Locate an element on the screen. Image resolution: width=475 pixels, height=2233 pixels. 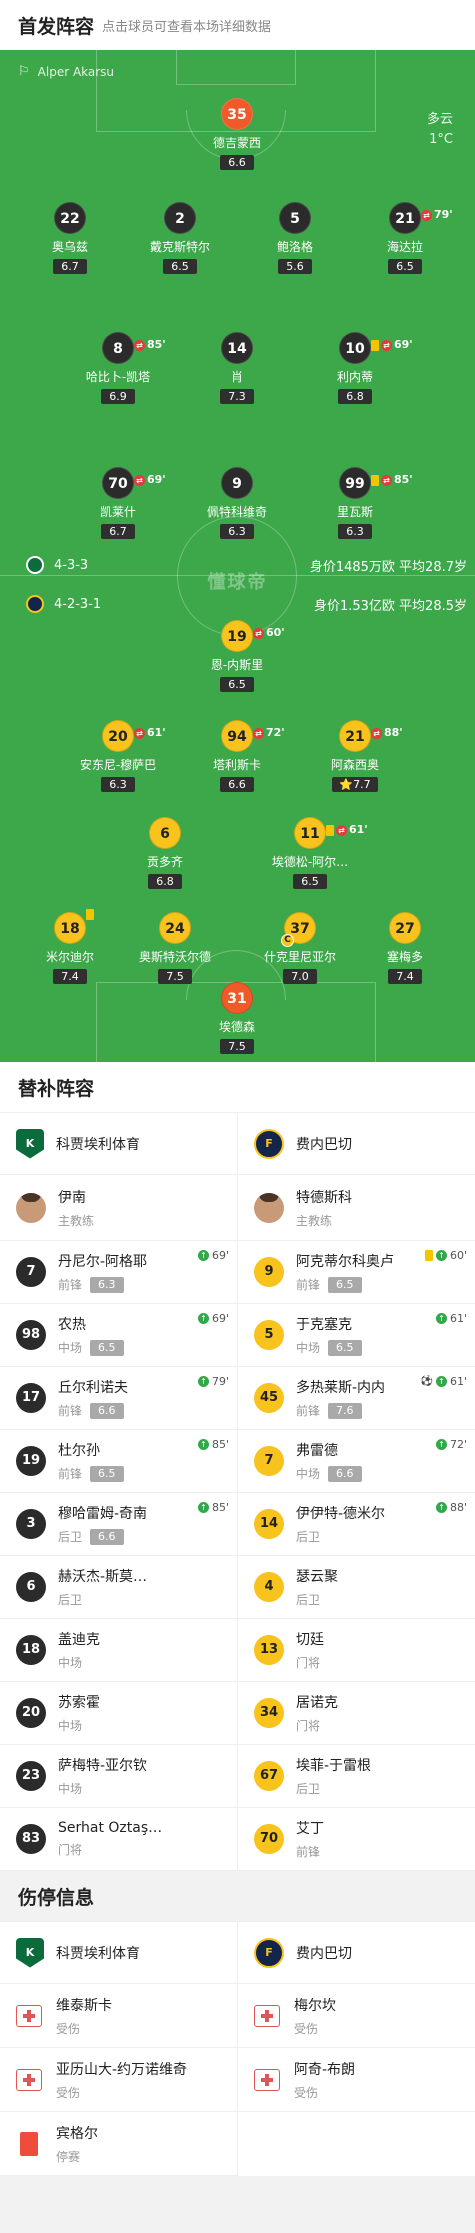
pitch-player: 10 ⇄ 69' 利内蒂 6.8 is located at coordinates (356, 368).